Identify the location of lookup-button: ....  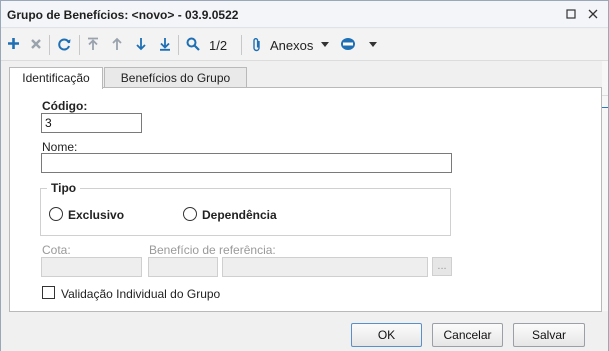
(442, 266).